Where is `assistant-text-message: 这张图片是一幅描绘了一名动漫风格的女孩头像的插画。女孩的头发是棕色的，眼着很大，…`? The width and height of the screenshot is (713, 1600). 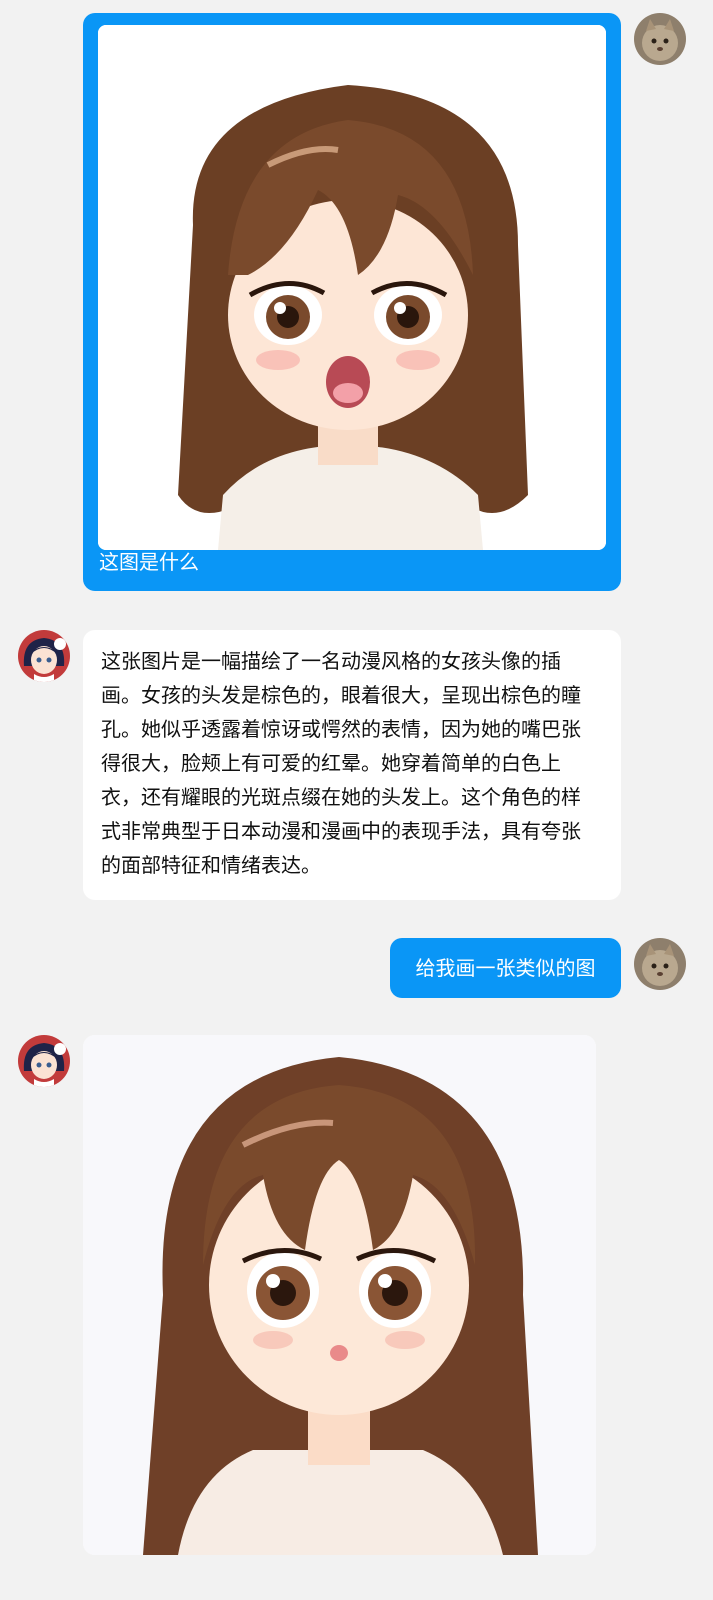 assistant-text-message: 这张图片是一幅描绘了一名动漫风格的女孩头像的插画。女孩的头发是棕色的，眼着很大，… is located at coordinates (352, 765).